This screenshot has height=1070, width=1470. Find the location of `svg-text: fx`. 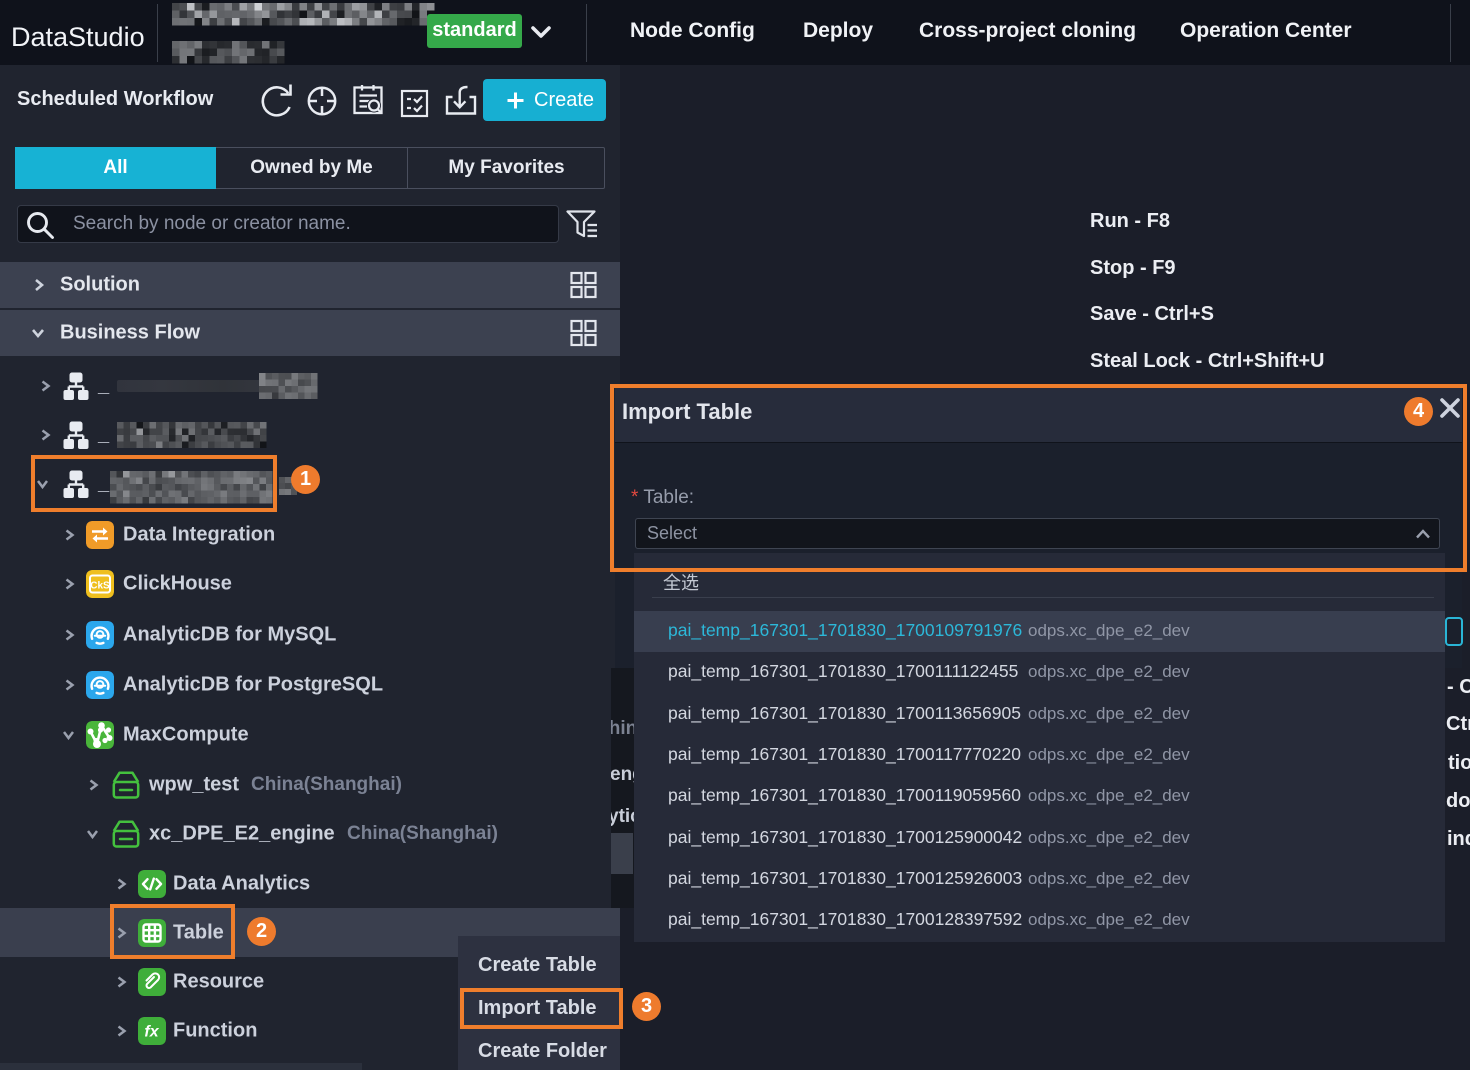

svg-text: fx is located at coordinates (151, 1031).